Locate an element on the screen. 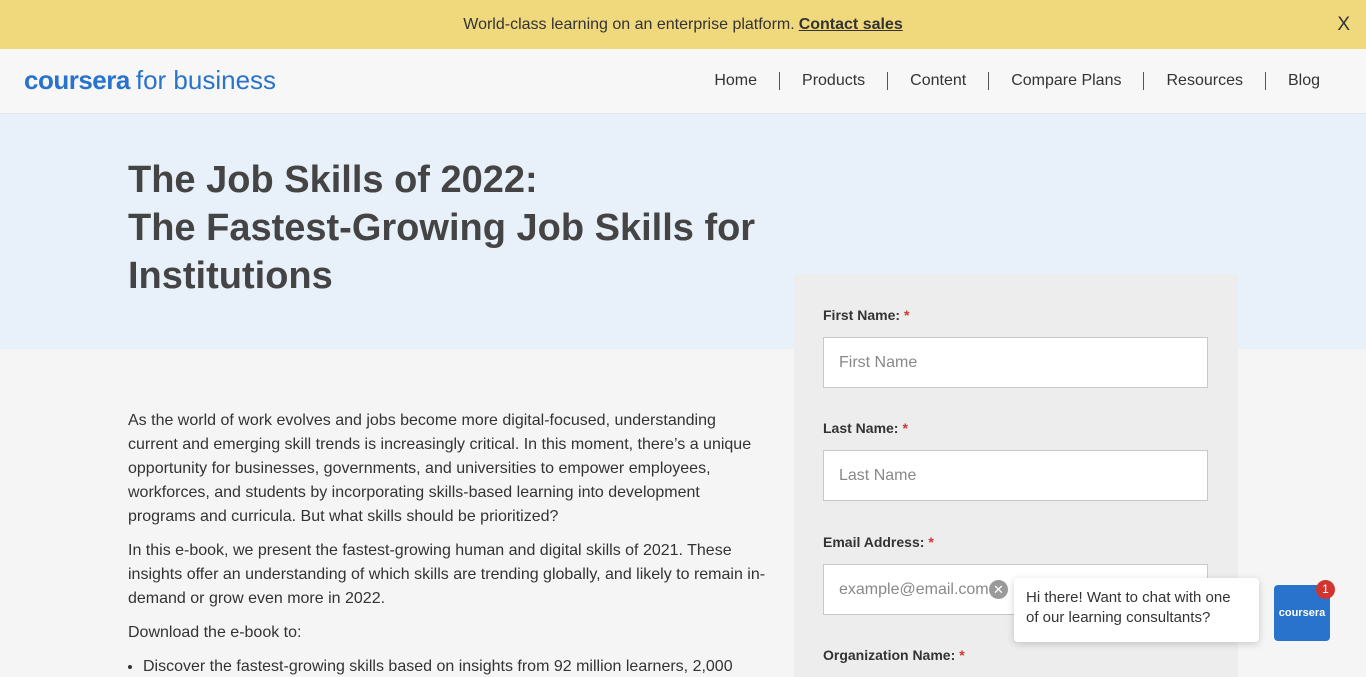  first-name-label: First Name: * is located at coordinates (866, 315).